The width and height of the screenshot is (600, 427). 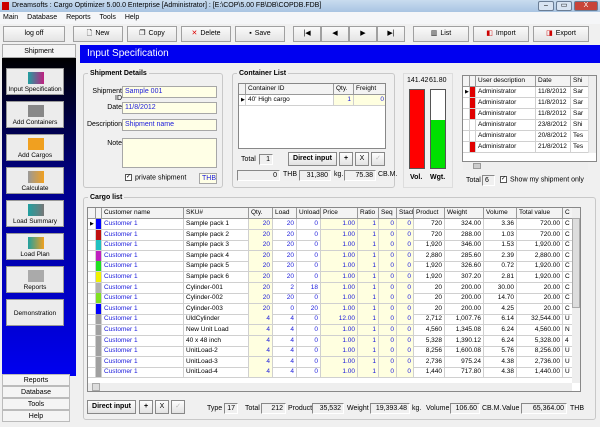 What do you see at coordinates (592, 114) in the screenshot?
I see `shipment-list-vscrollbar` at bounding box center [592, 114].